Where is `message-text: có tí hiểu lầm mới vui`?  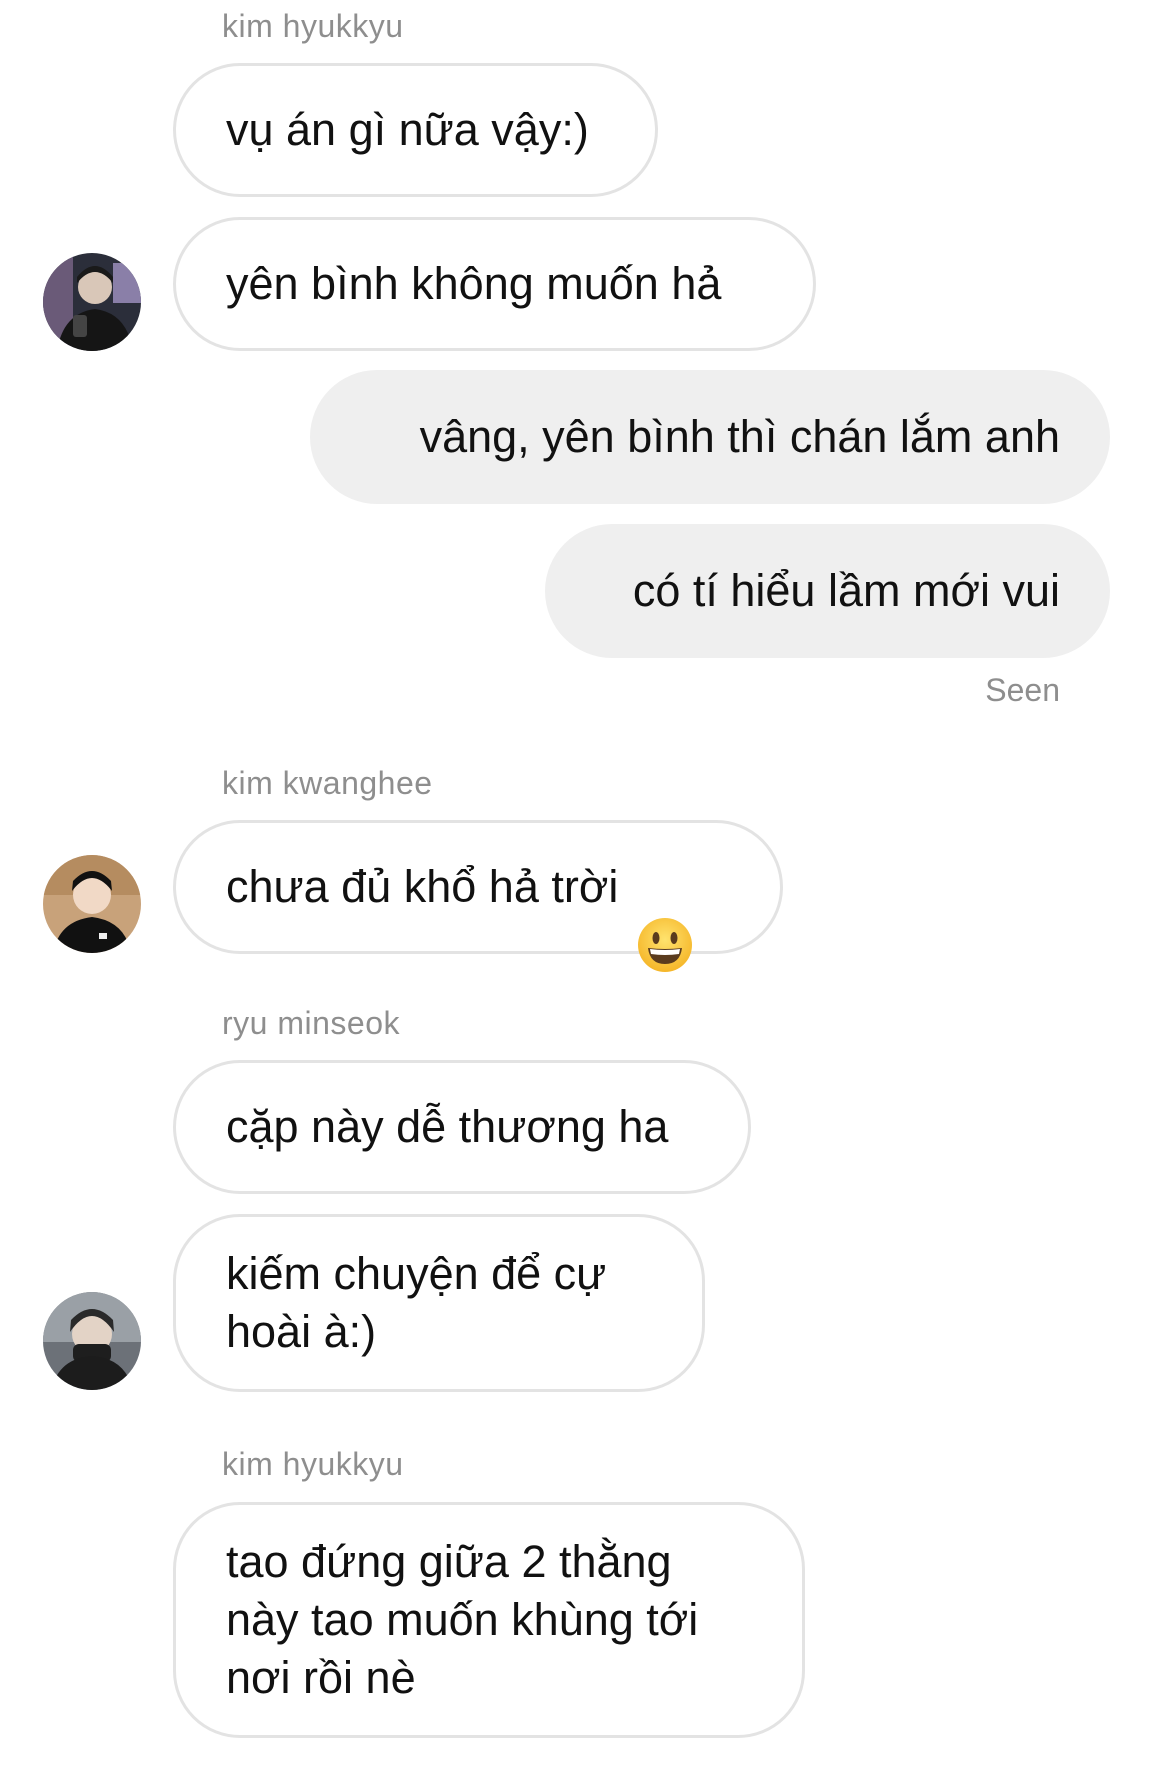 message-text: có tí hiểu lầm mới vui is located at coordinates (846, 590).